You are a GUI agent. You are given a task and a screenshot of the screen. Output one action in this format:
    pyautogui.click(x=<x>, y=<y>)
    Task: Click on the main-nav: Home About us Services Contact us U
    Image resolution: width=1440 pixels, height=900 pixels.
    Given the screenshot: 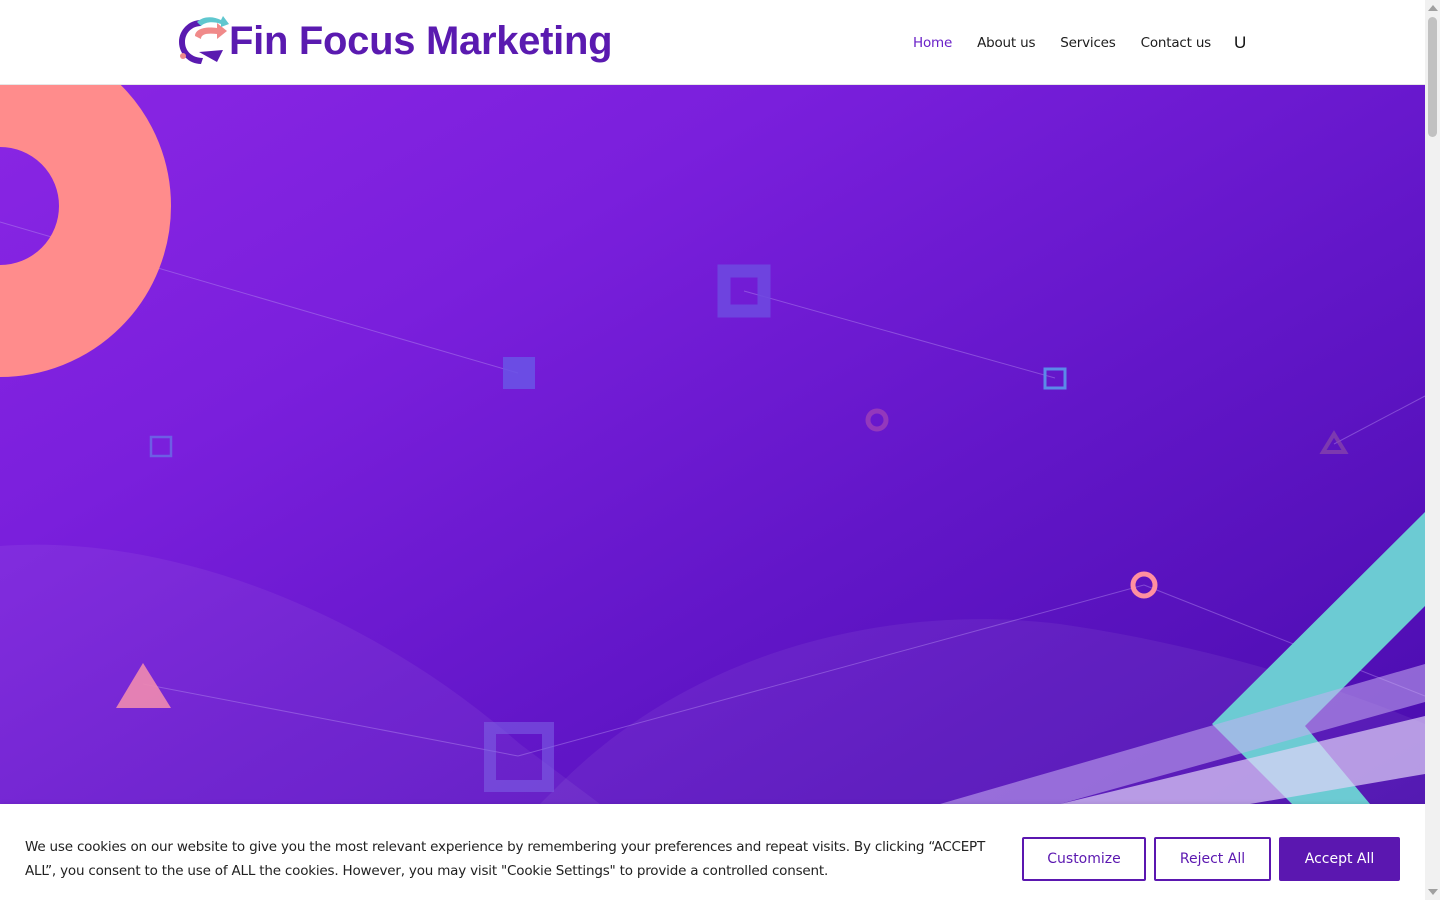 What is the action you would take?
    pyautogui.click(x=1079, y=43)
    